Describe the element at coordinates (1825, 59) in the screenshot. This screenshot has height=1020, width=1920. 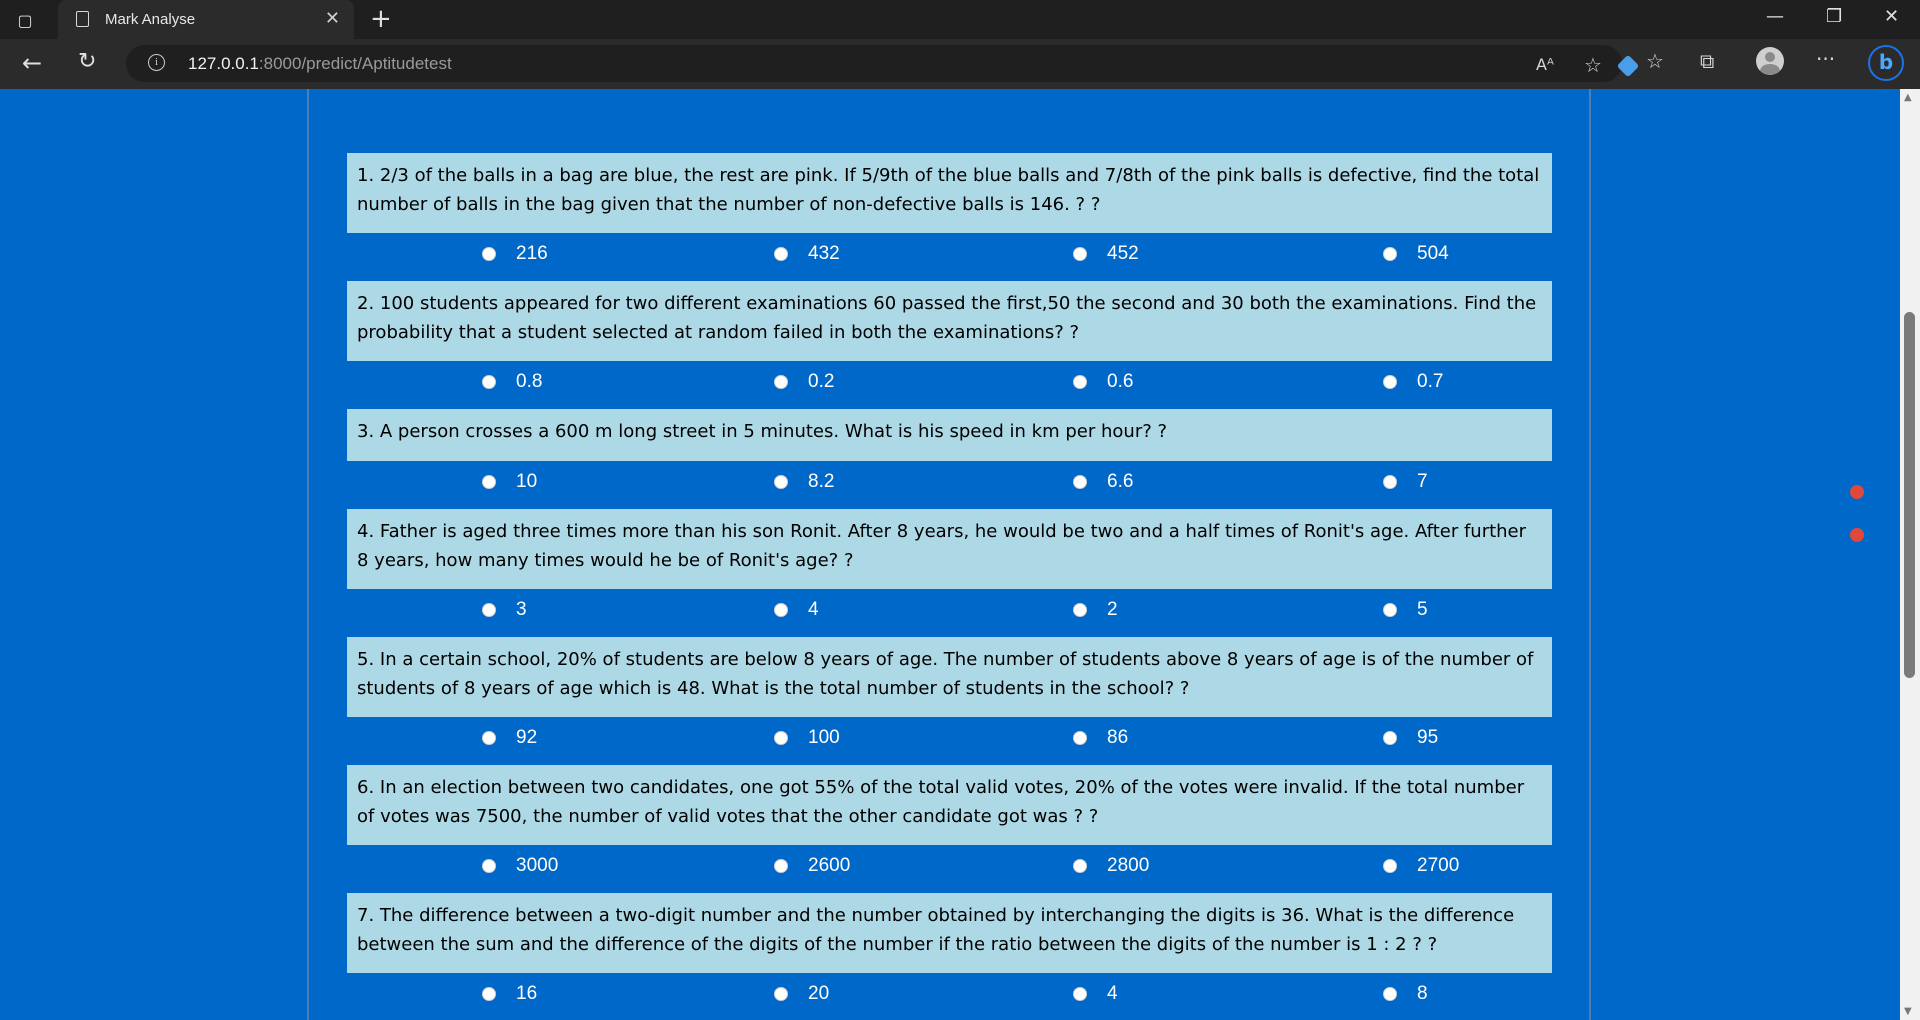
I see `more-icon: ···` at that location.